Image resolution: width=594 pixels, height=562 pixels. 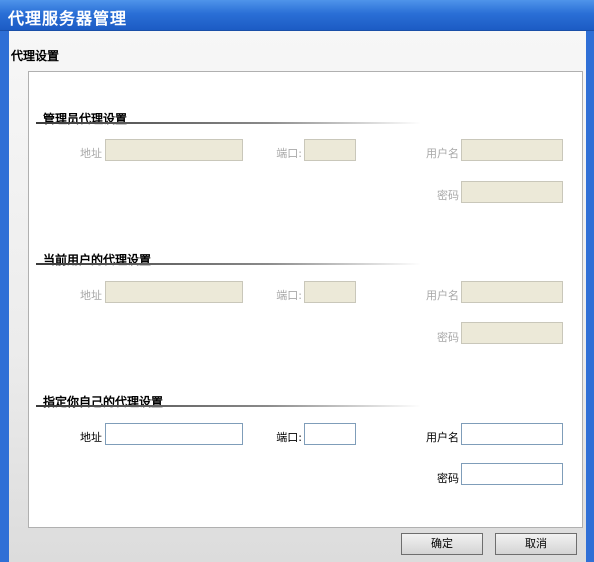 What do you see at coordinates (91, 153) in the screenshot?
I see `admin-address-label: 地址` at bounding box center [91, 153].